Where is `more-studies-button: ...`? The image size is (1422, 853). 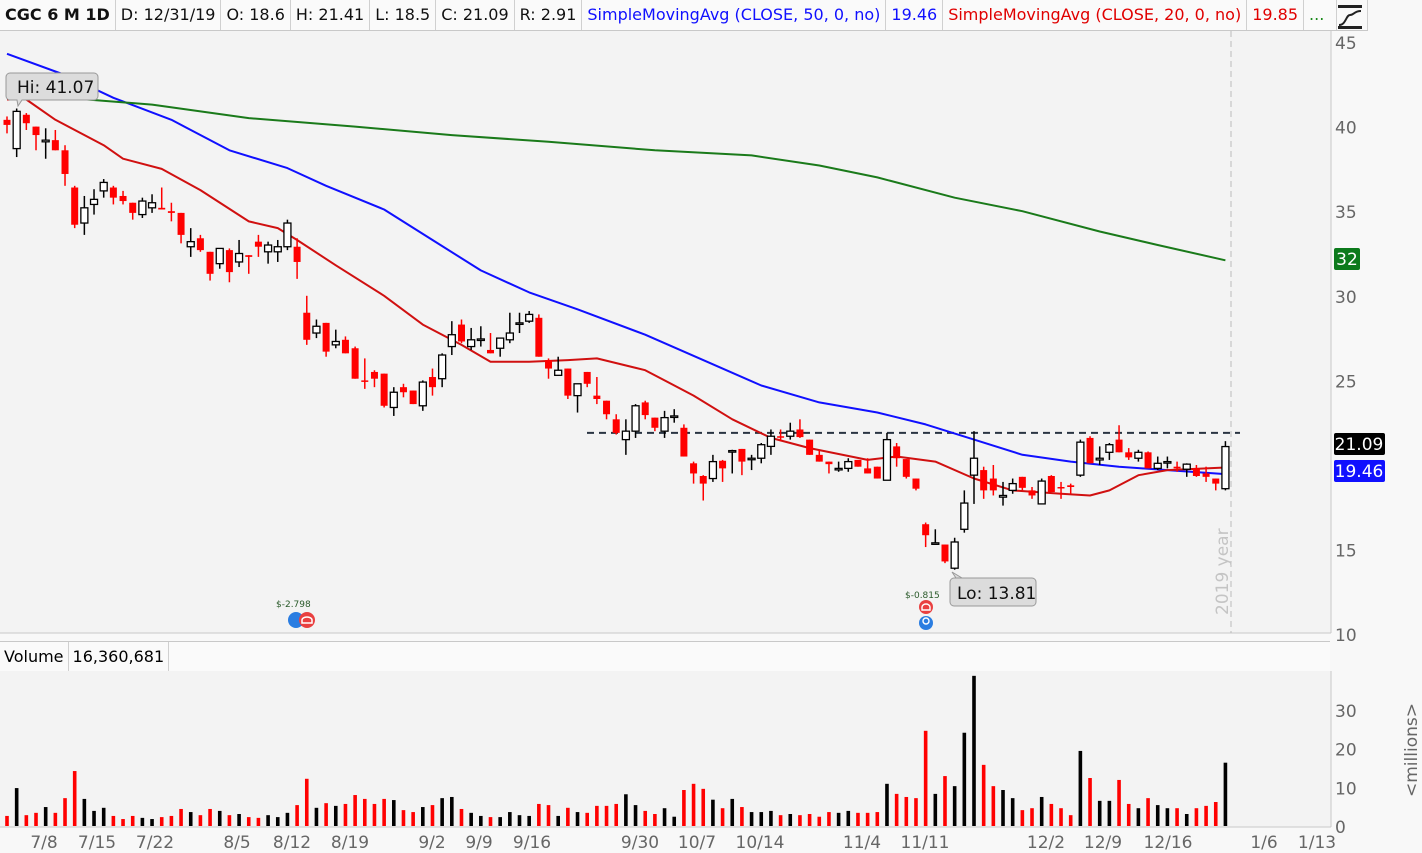 more-studies-button: ... is located at coordinates (1321, 15).